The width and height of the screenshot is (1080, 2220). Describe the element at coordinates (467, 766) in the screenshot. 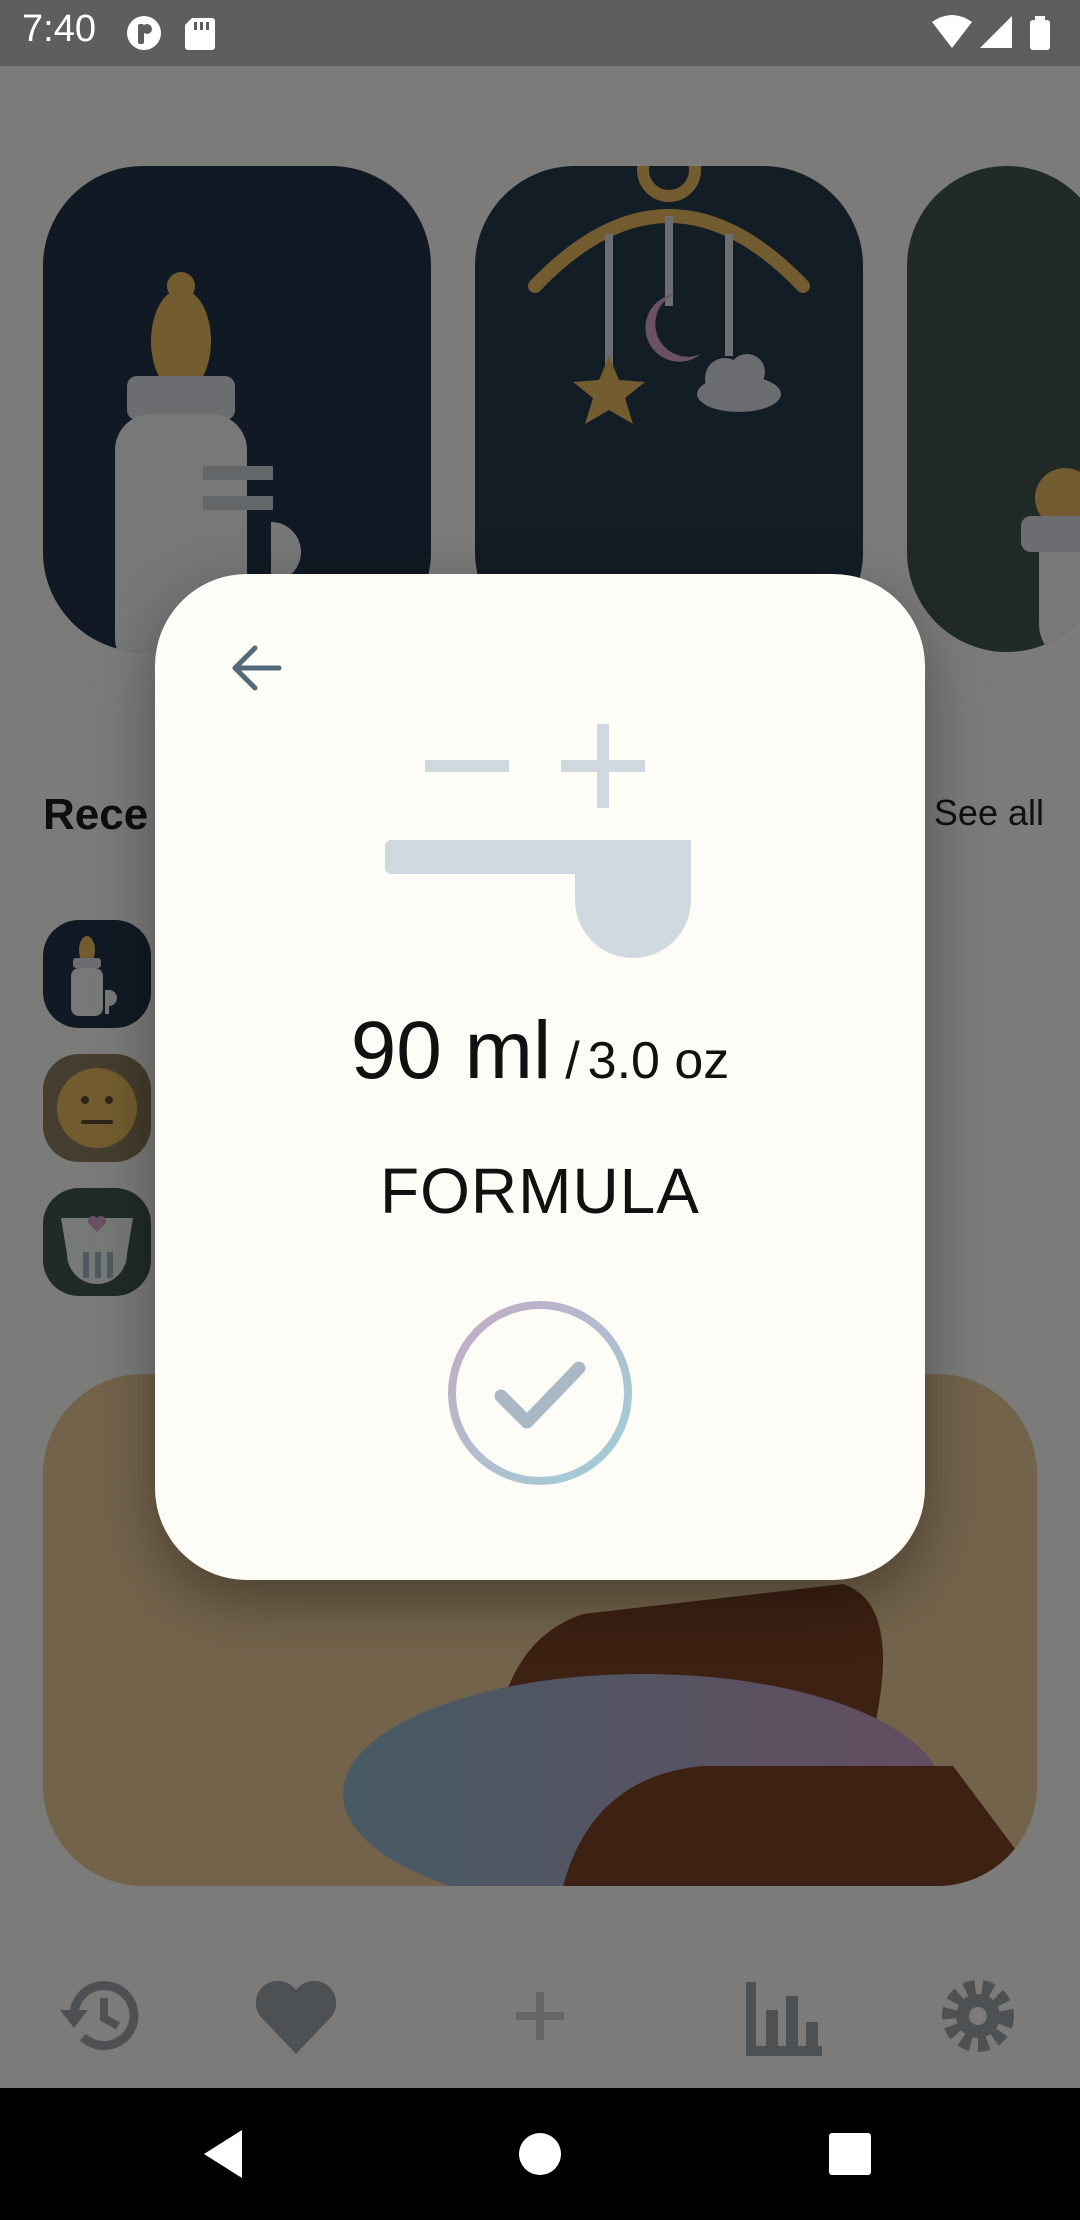

I see `minus-icon` at that location.